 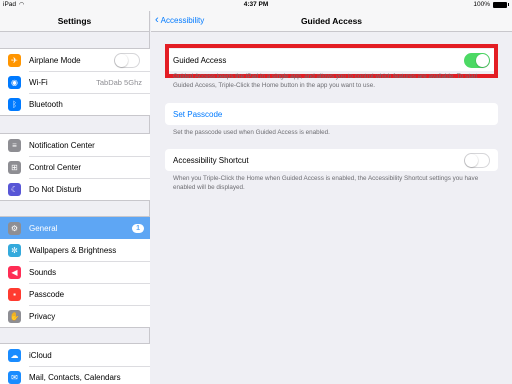 What do you see at coordinates (43, 228) in the screenshot?
I see `sidebar-item-label: General` at bounding box center [43, 228].